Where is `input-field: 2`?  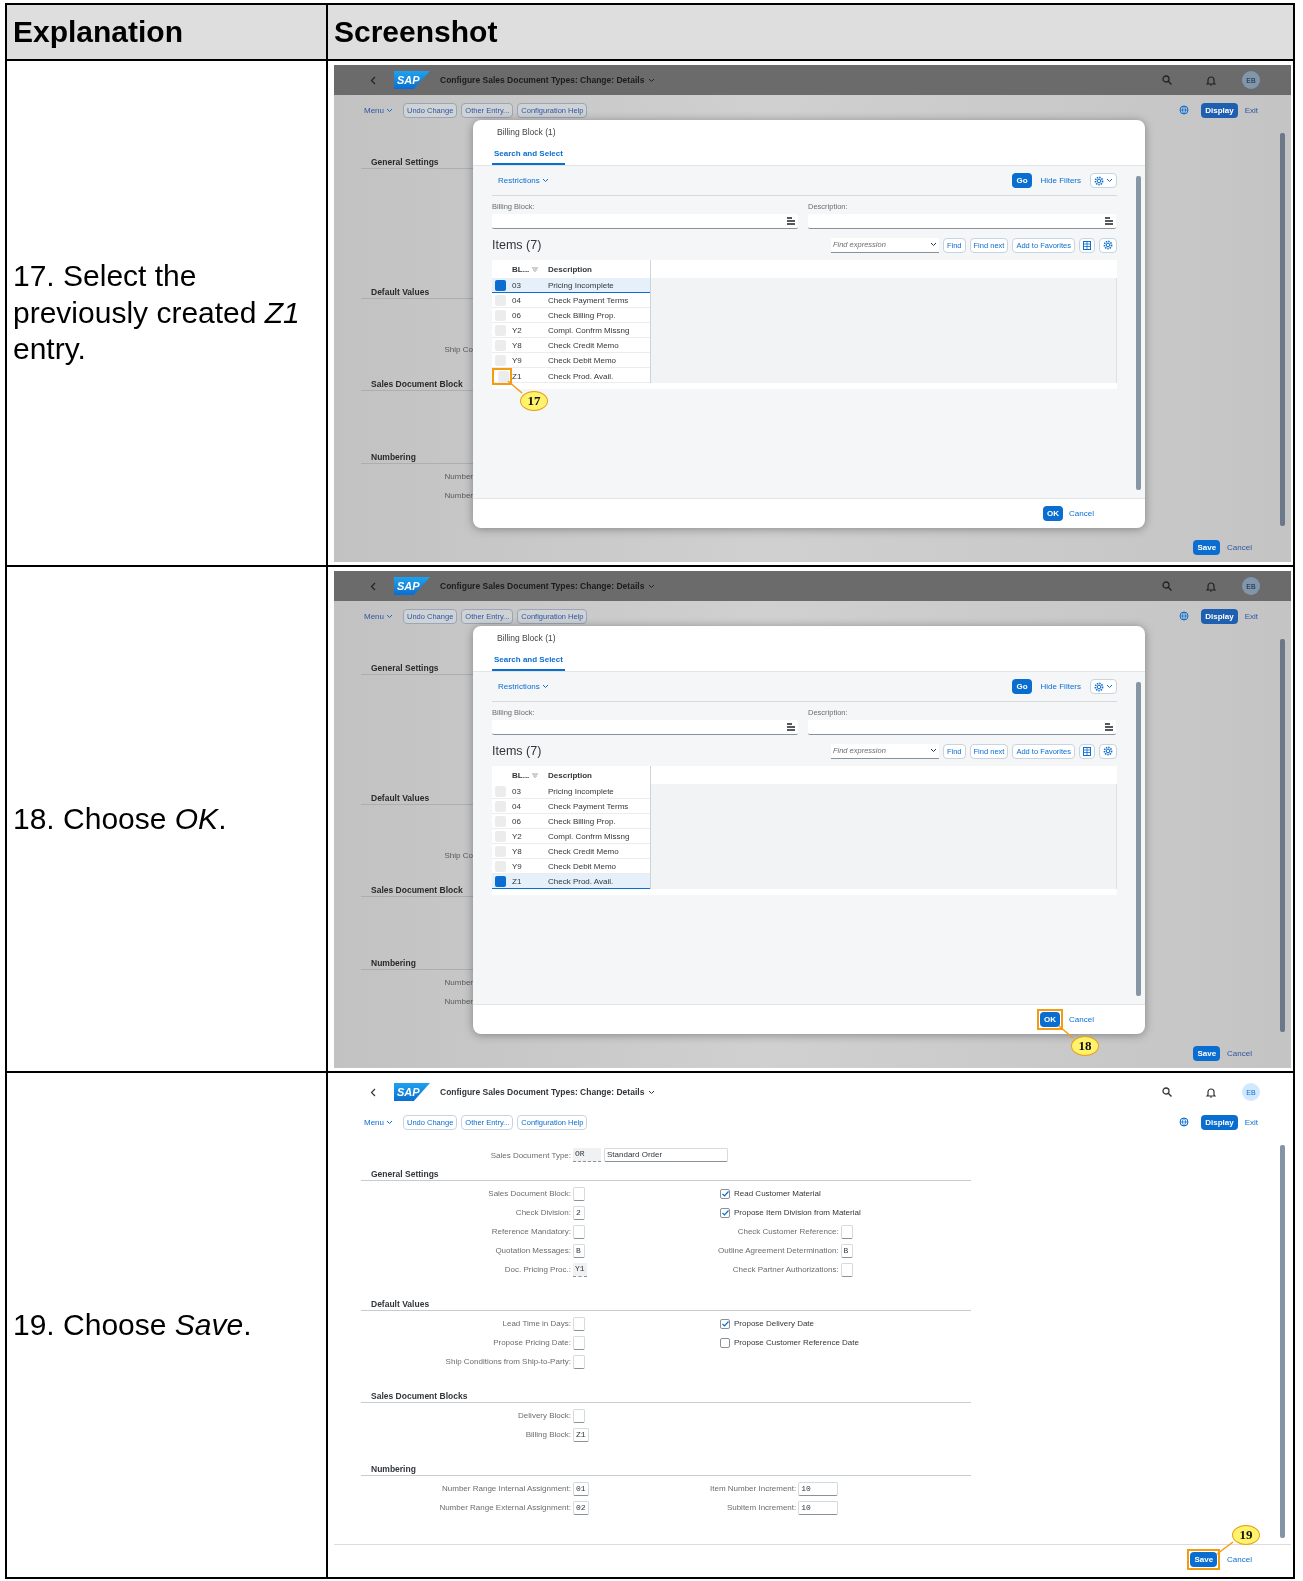 input-field: 2 is located at coordinates (579, 1212).